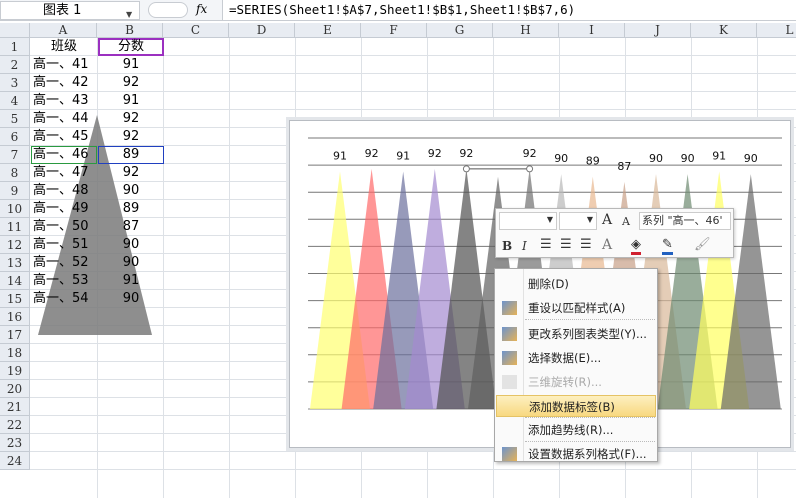 The width and height of the screenshot is (796, 498). What do you see at coordinates (61, 65) in the screenshot?
I see `cell-class: 高一、41` at bounding box center [61, 65].